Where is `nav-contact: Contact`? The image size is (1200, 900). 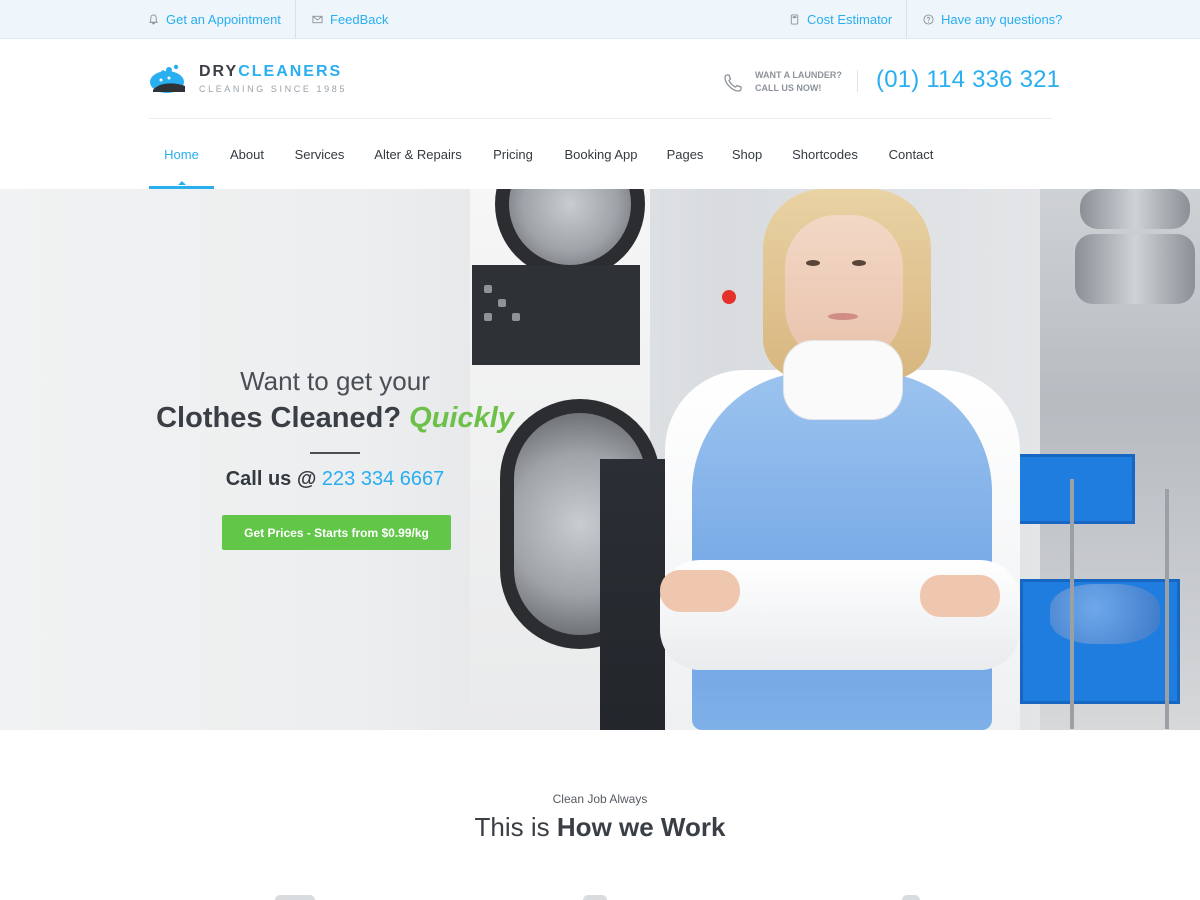
nav-contact: Contact is located at coordinates (911, 154).